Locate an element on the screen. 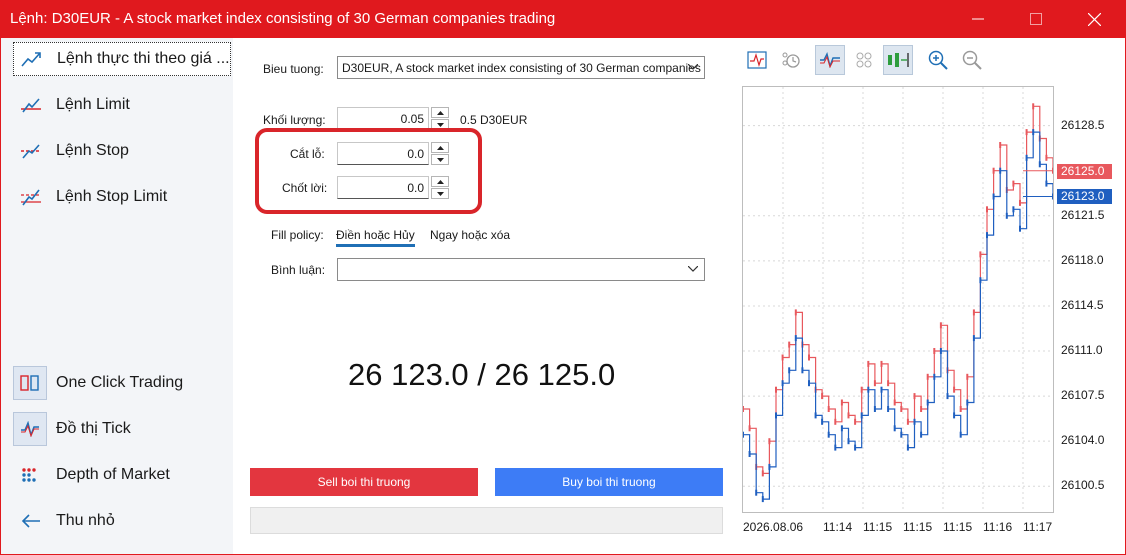 This screenshot has height=555, width=1126. stop-loss-up-button is located at coordinates (440, 147).